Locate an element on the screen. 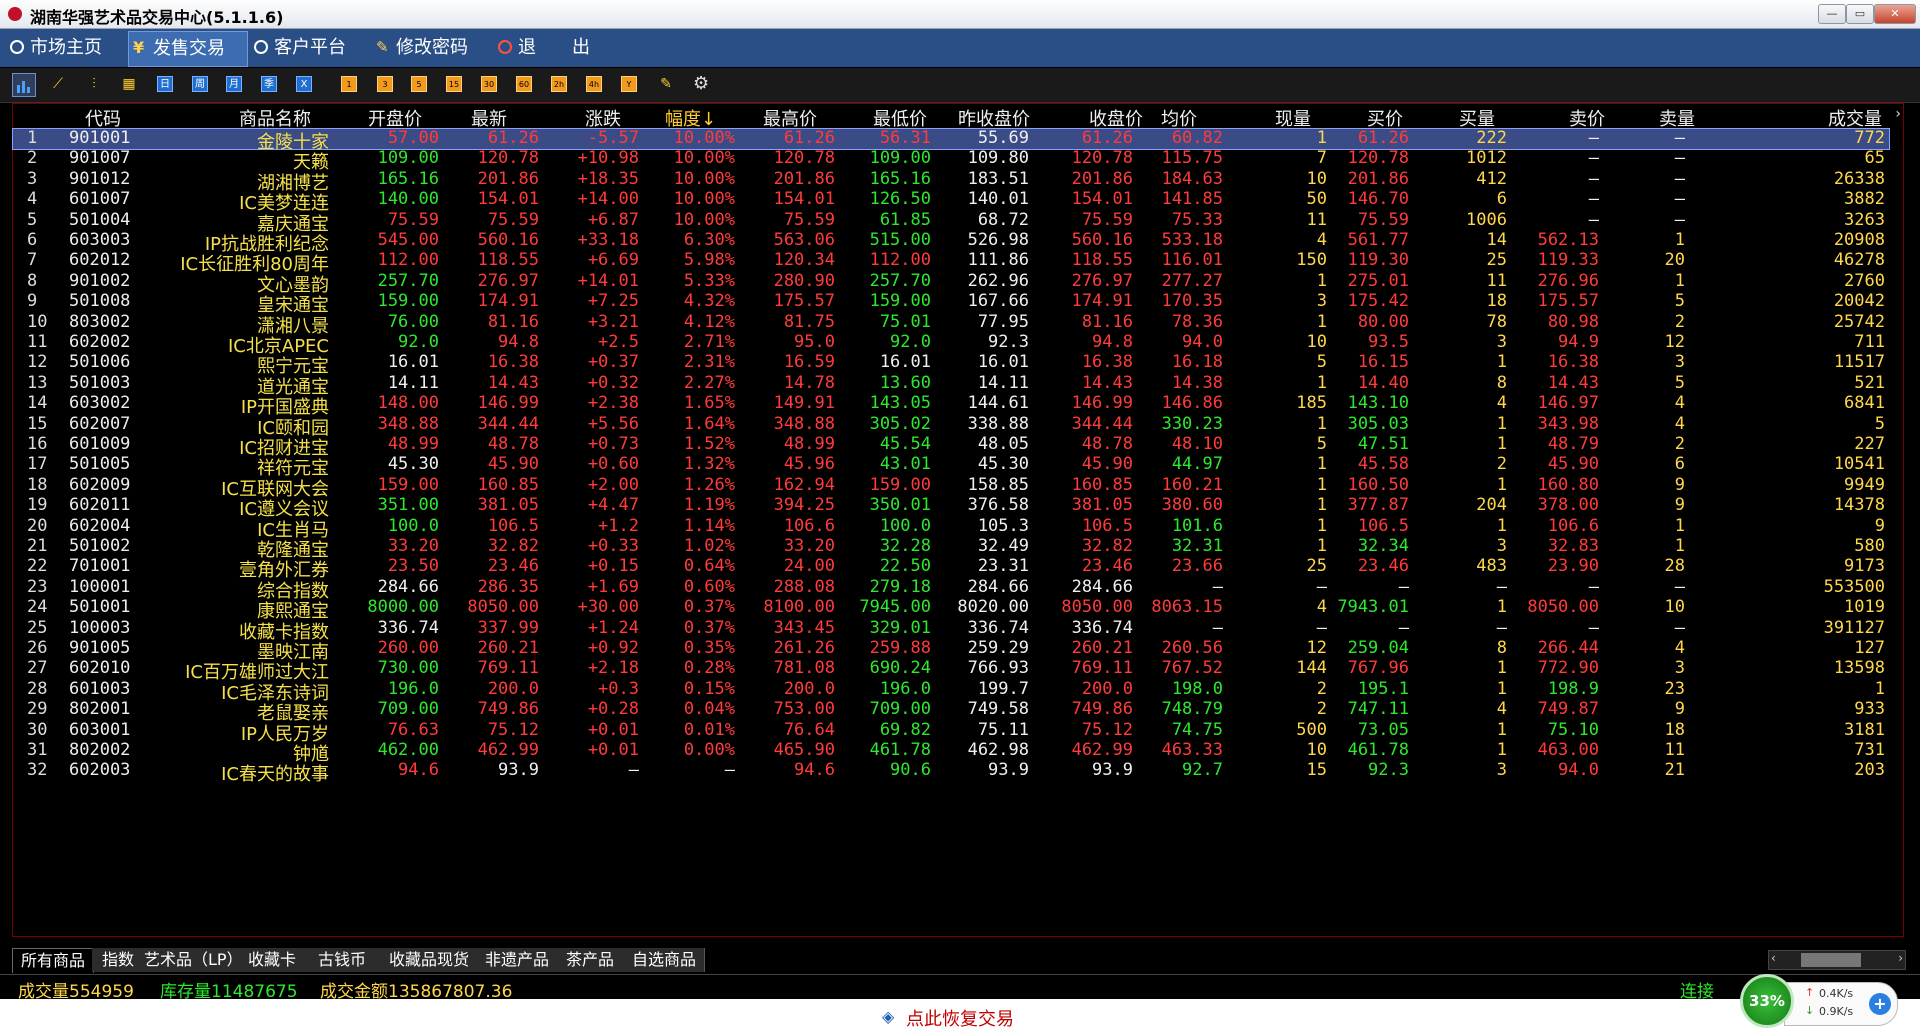 Image resolution: width=1920 pixels, height=1032 pixels. timeframe-0-button: 1 is located at coordinates (349, 84).